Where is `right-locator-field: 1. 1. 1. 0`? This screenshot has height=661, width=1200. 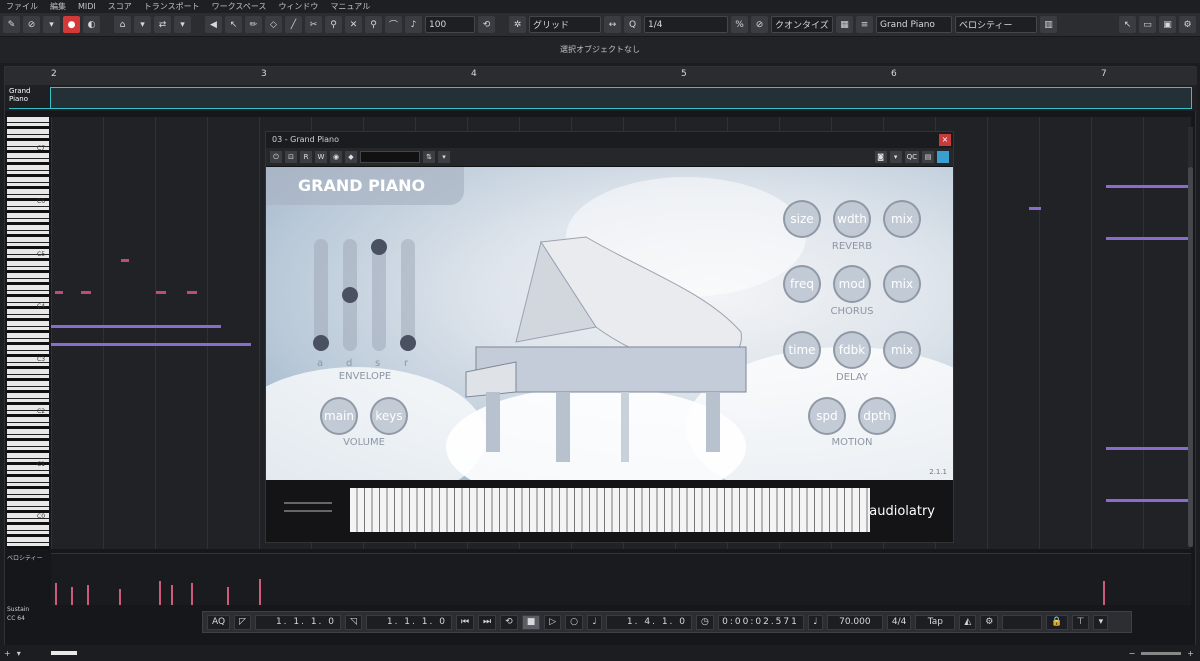 right-locator-field: 1. 1. 1. 0 is located at coordinates (408, 622).